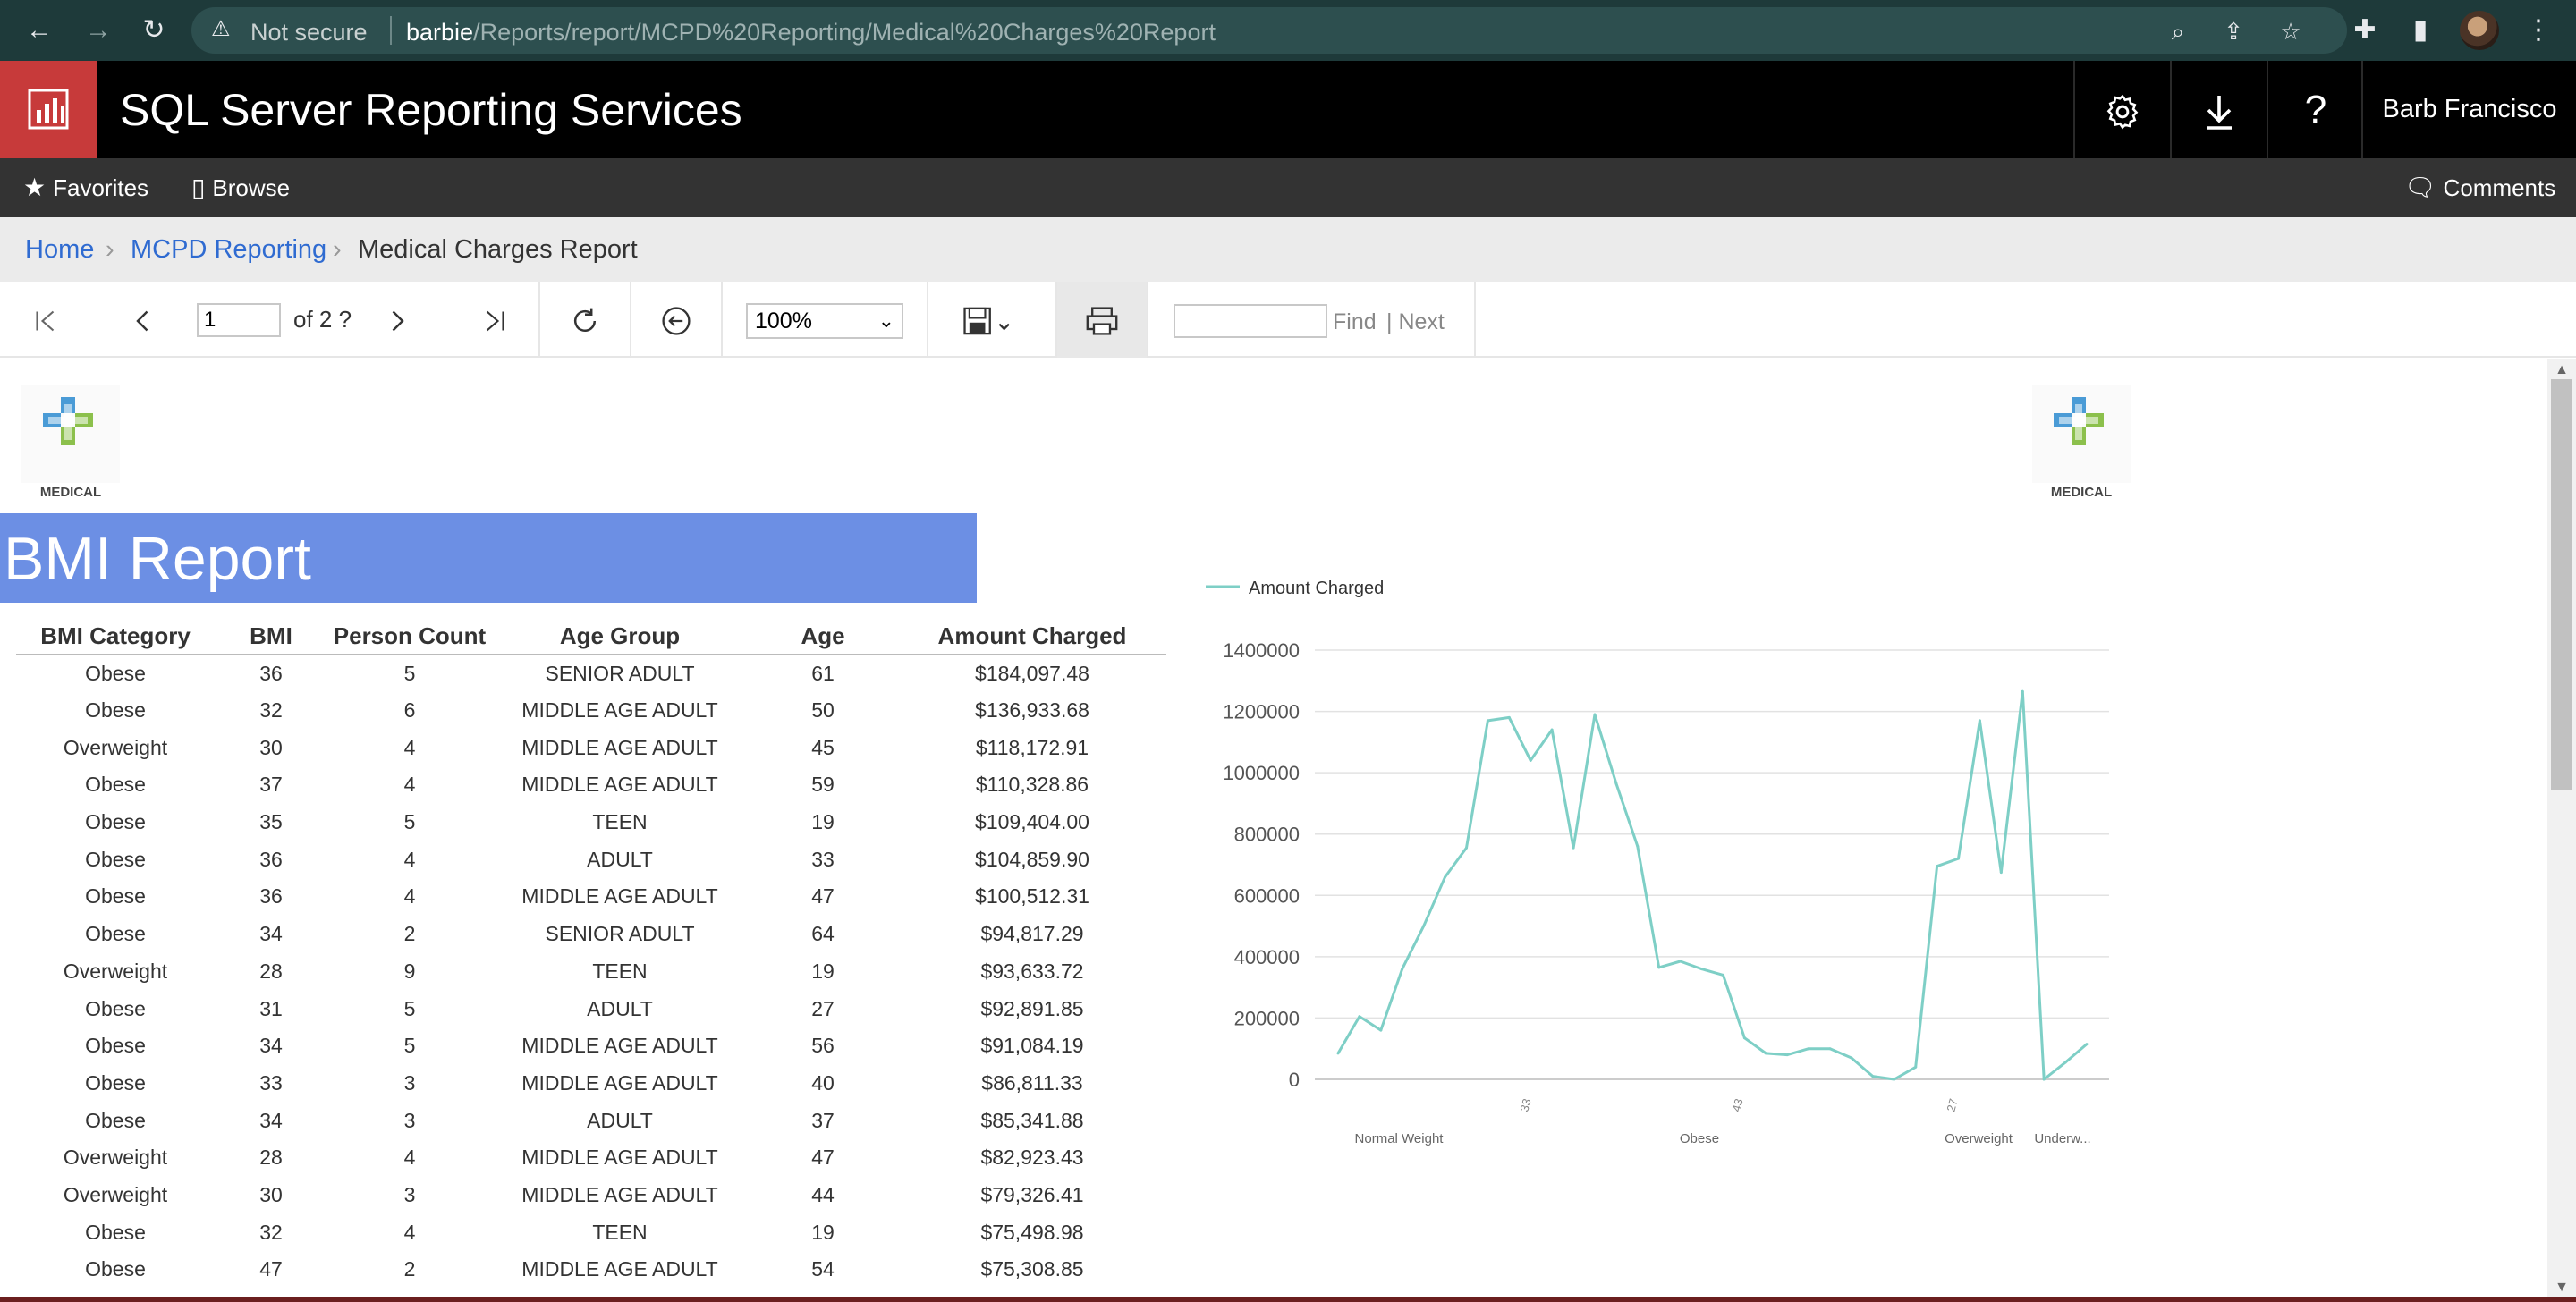  What do you see at coordinates (2365, 30) in the screenshot?
I see `extensions-icon: ✚` at bounding box center [2365, 30].